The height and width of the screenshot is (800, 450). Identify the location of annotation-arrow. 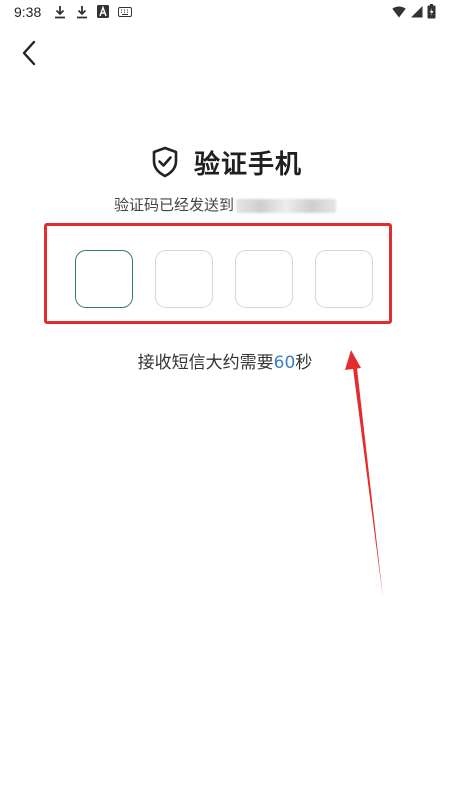
(364, 474).